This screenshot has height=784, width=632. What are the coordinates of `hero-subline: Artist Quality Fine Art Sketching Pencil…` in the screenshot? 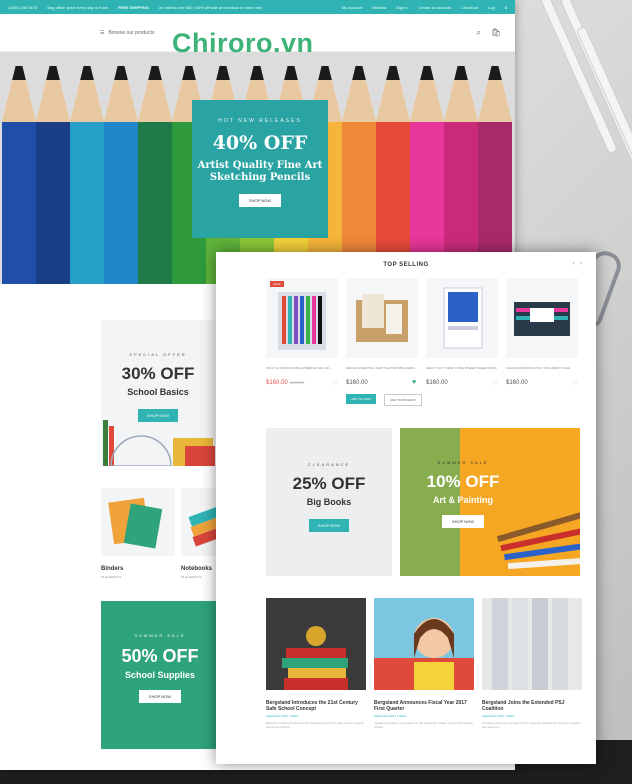 It's located at (260, 171).